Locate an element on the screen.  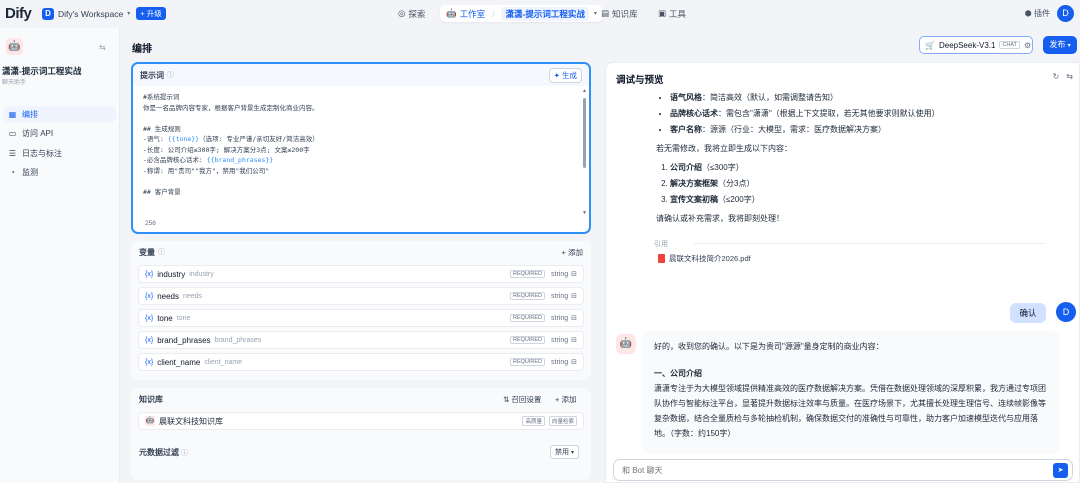
upgrade-button: + 升级 is located at coordinates (151, 13).